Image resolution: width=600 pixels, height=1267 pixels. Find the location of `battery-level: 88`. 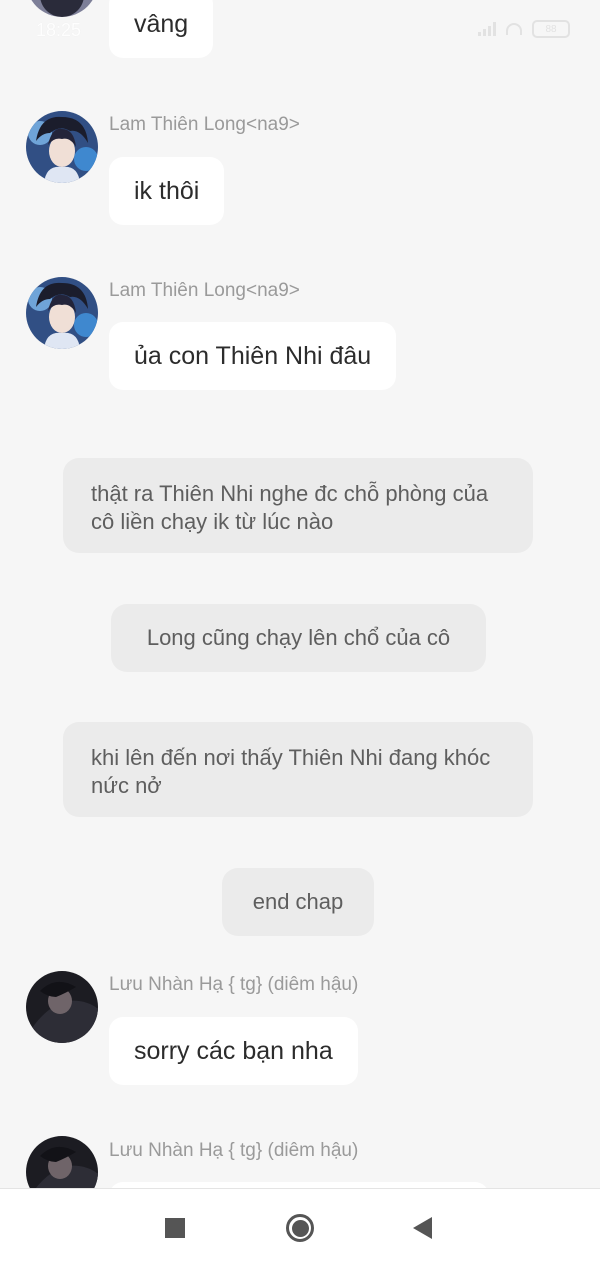

battery-level: 88 is located at coordinates (551, 29).